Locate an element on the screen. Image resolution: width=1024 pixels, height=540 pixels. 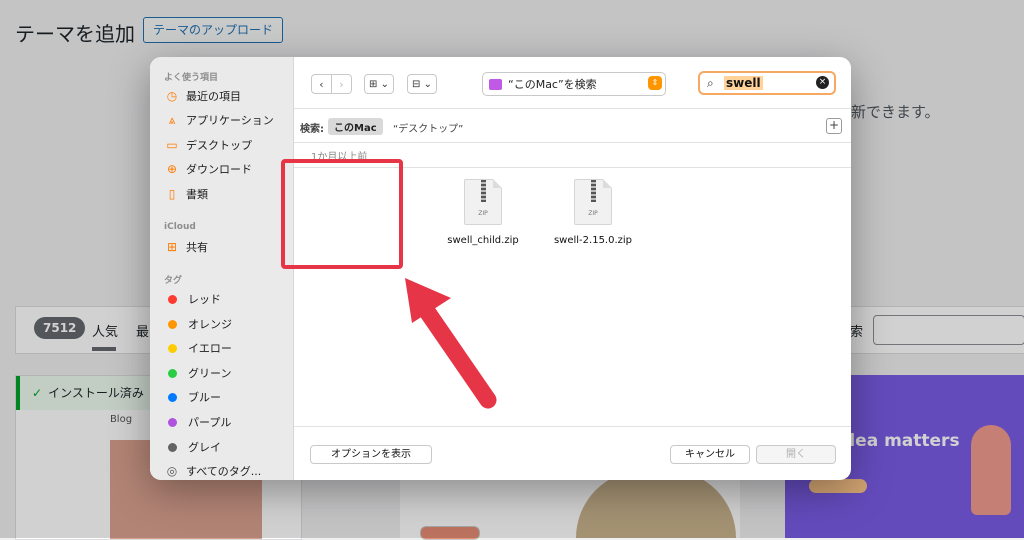
pointer-arrow is located at coordinates (451, 343).